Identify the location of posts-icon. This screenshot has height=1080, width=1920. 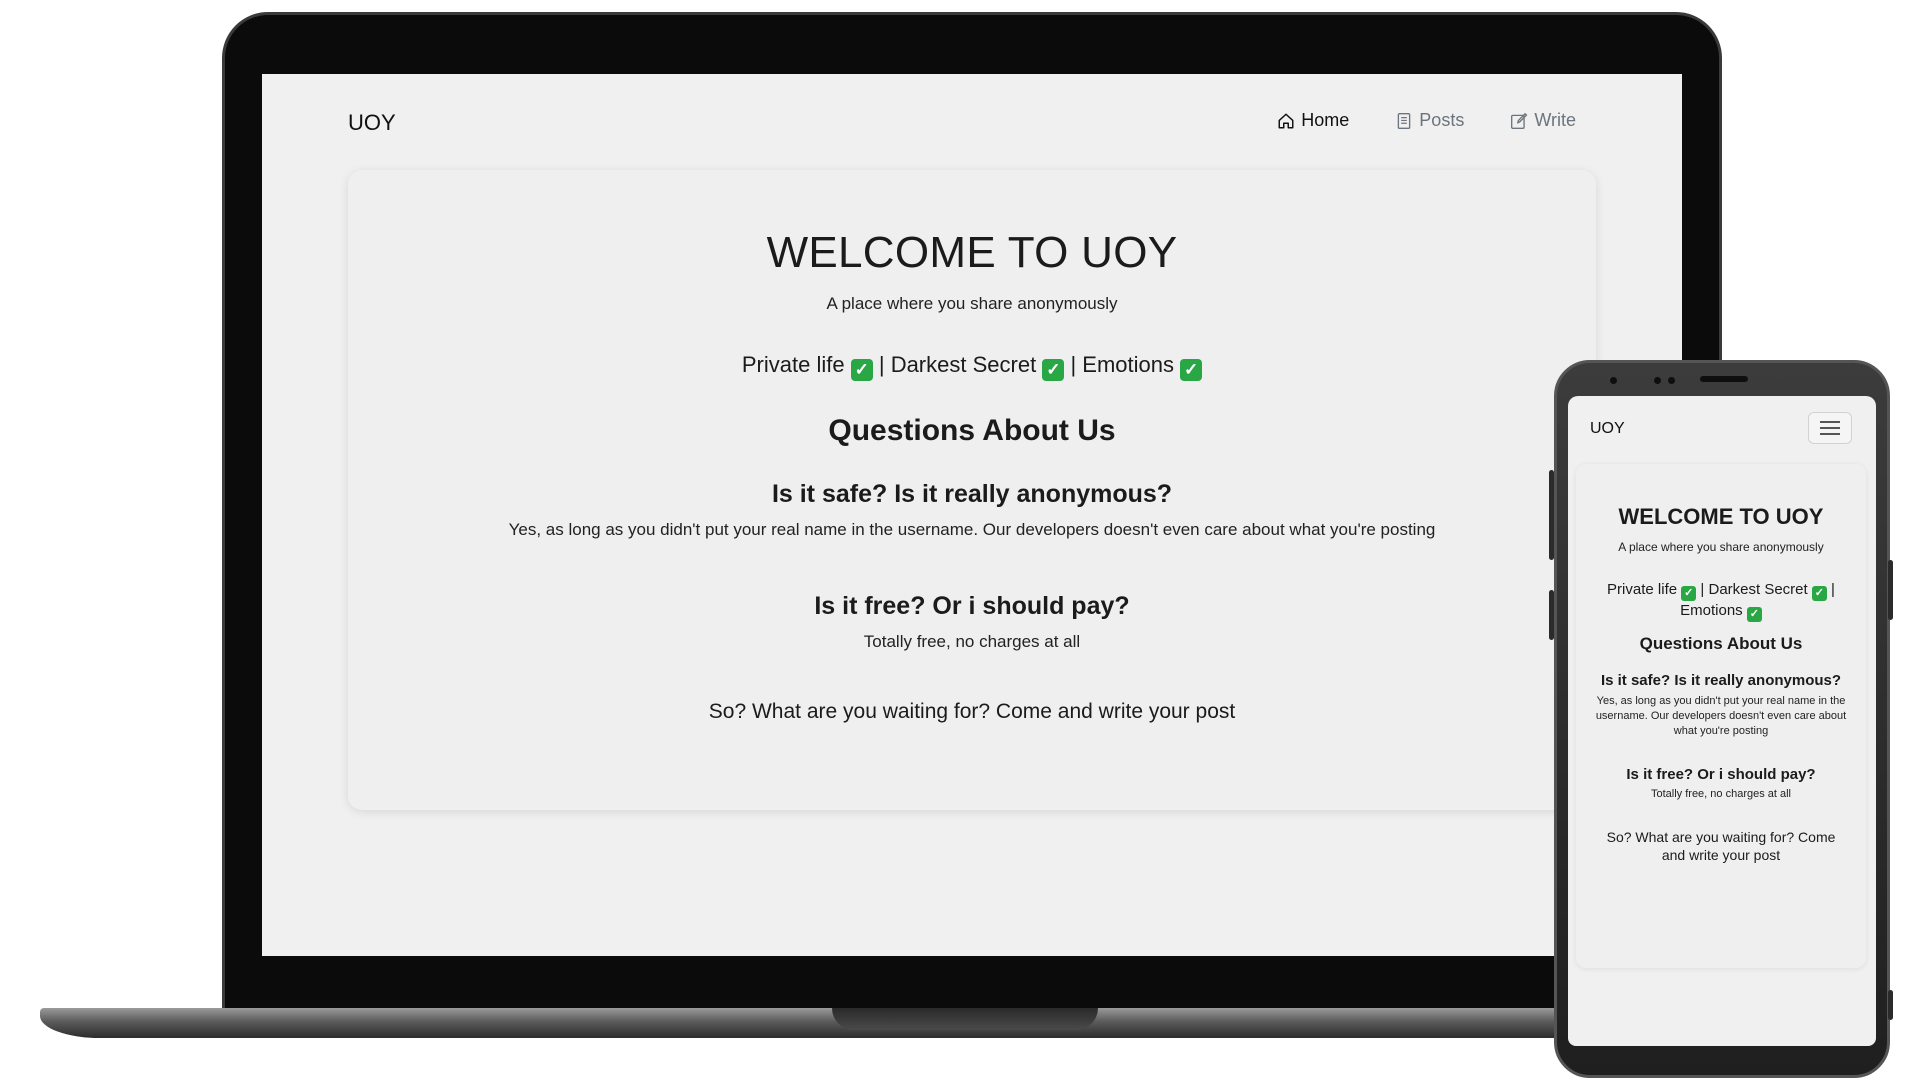
(1404, 120).